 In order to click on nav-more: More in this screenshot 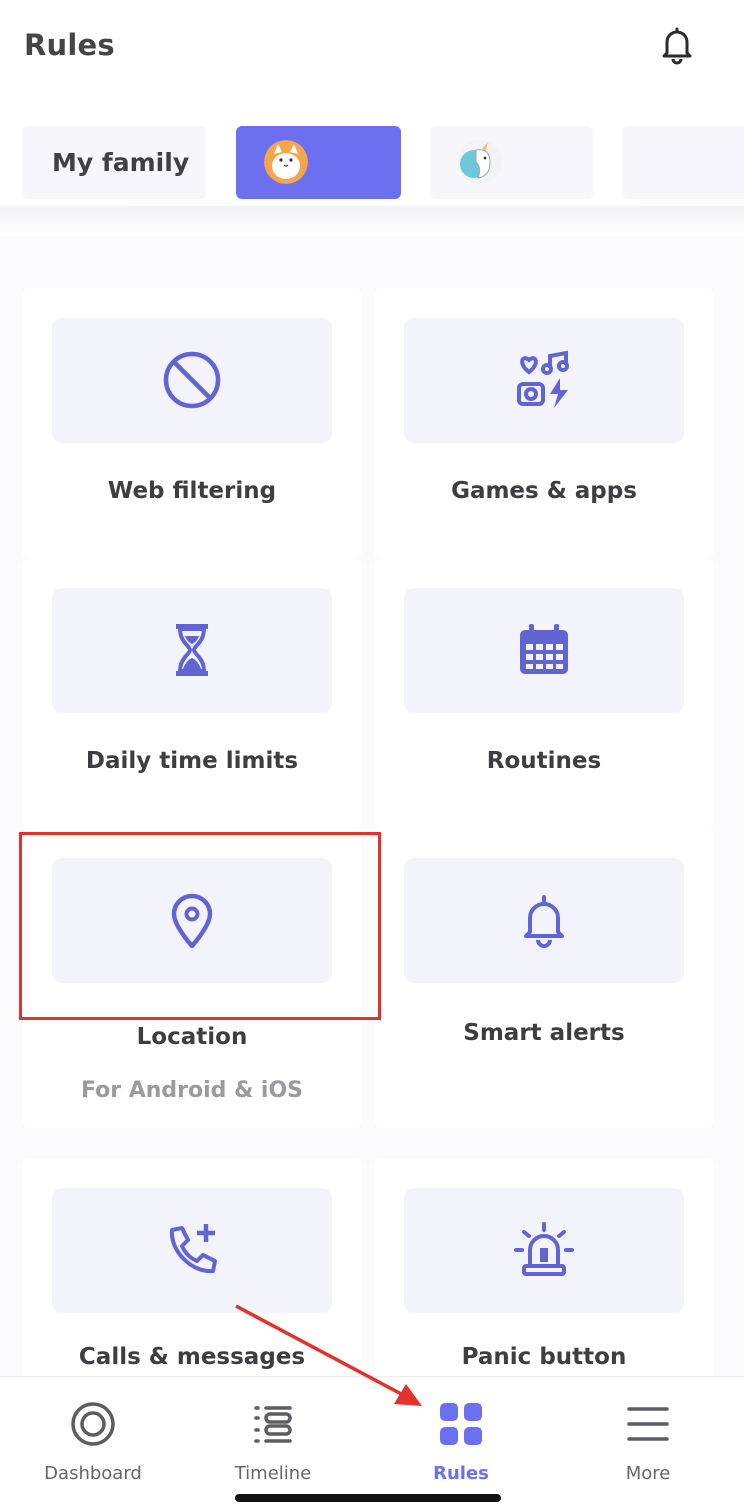, I will do `click(648, 1437)`.